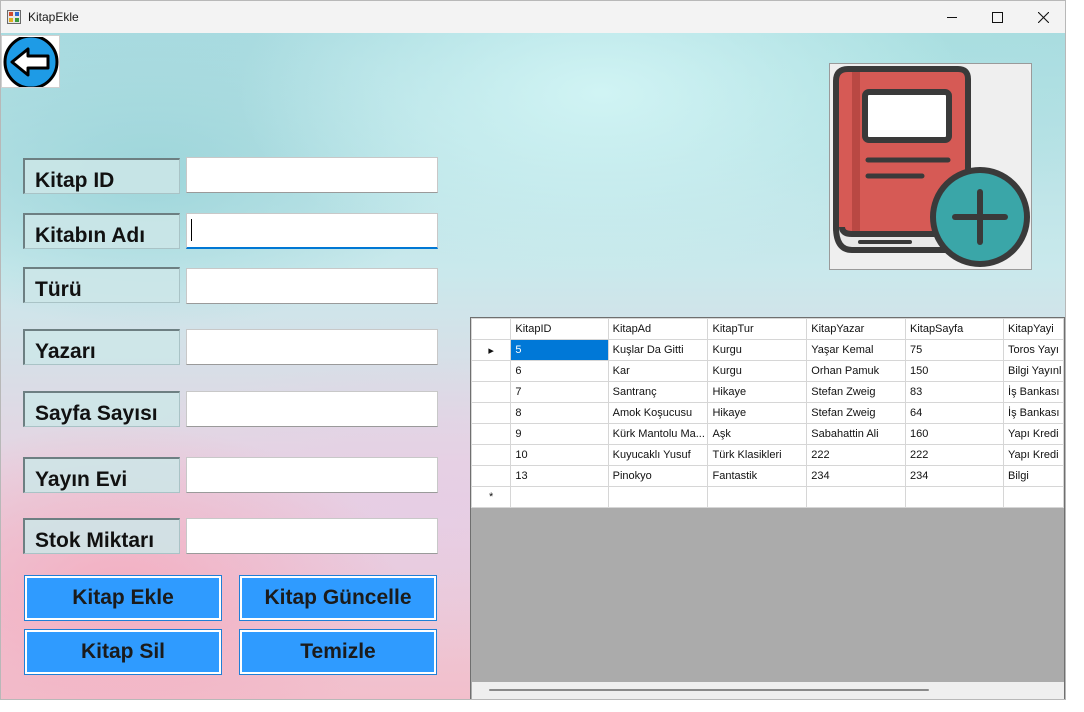 This screenshot has width=1084, height=712. What do you see at coordinates (997, 17) in the screenshot?
I see `maximize-button` at bounding box center [997, 17].